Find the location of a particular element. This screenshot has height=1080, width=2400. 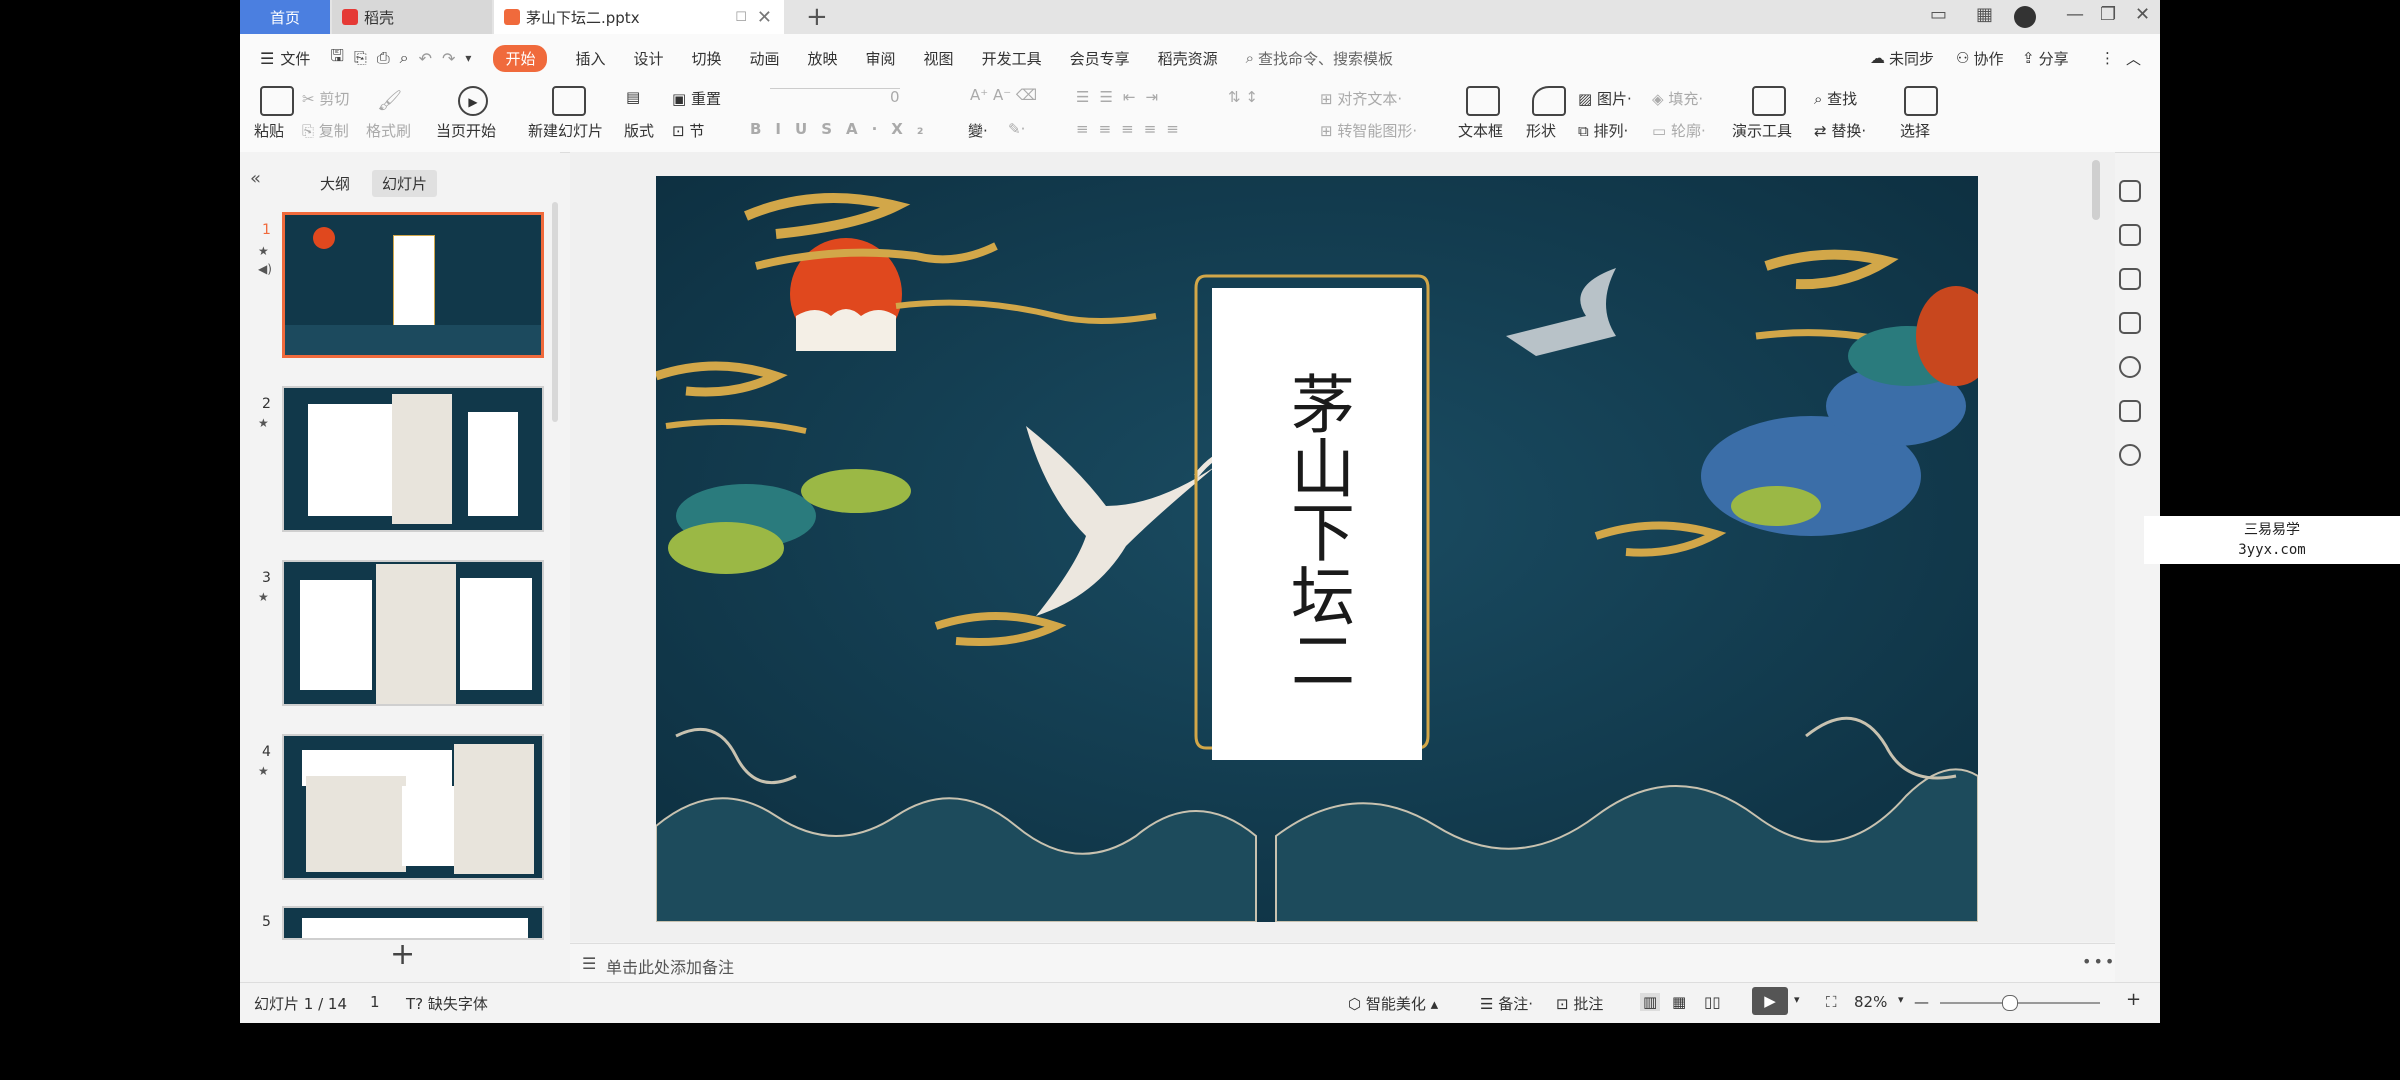

new-tab-button: + is located at coordinates (817, 17).